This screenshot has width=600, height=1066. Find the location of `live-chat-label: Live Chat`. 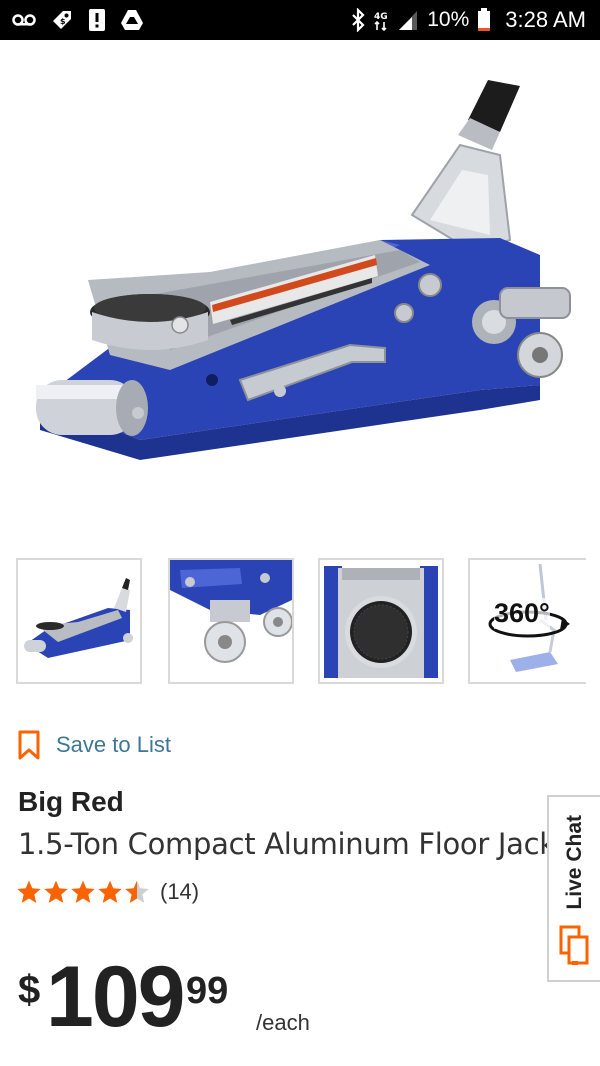

live-chat-label: Live Chat is located at coordinates (574, 862).